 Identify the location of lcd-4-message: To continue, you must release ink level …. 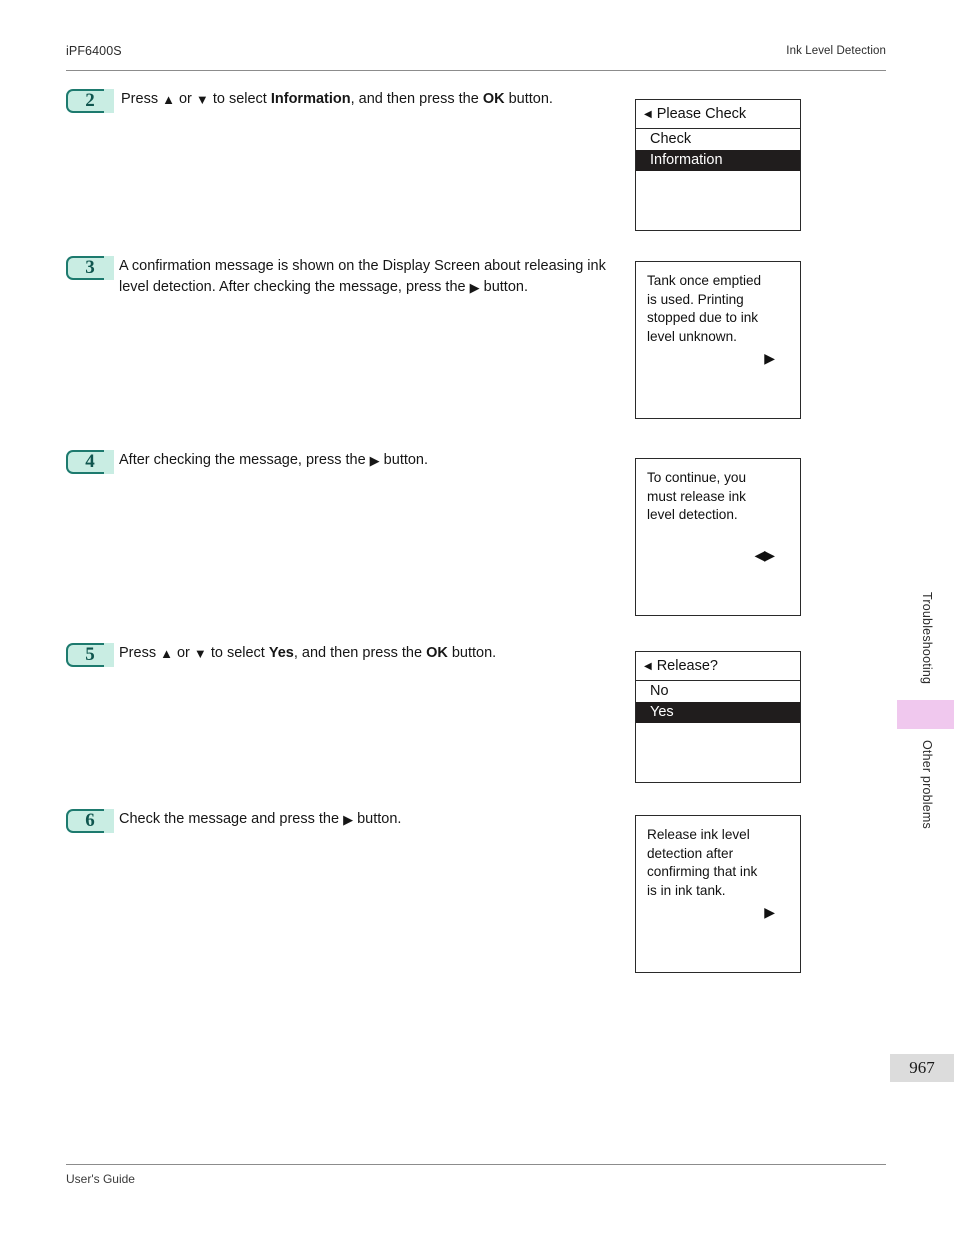
(718, 492).